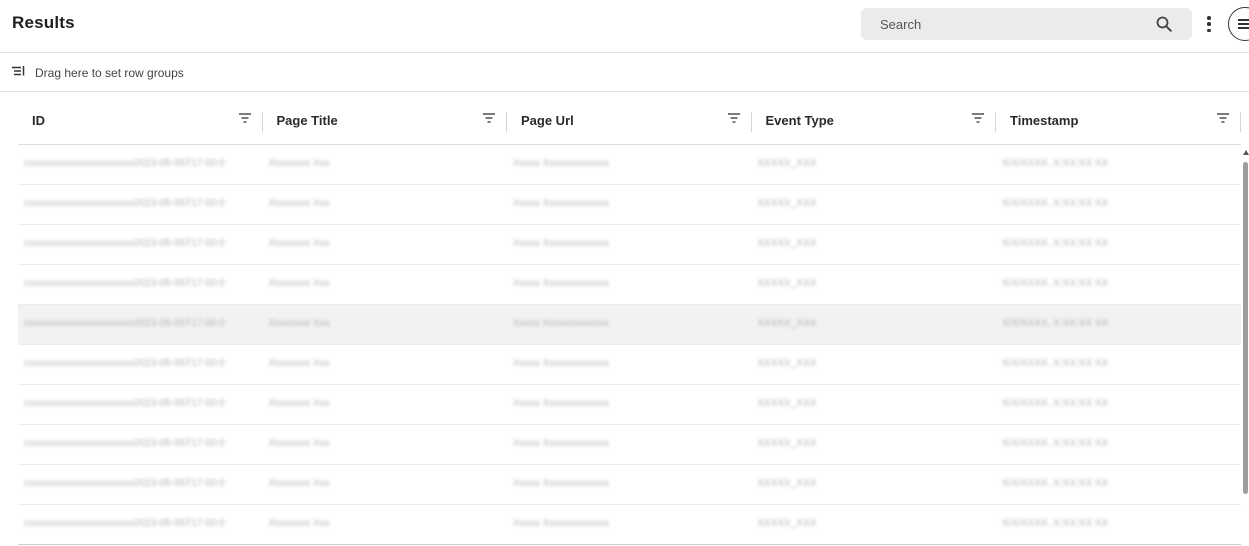 This screenshot has height=546, width=1249. What do you see at coordinates (1006, 24) in the screenshot?
I see `search-input` at bounding box center [1006, 24].